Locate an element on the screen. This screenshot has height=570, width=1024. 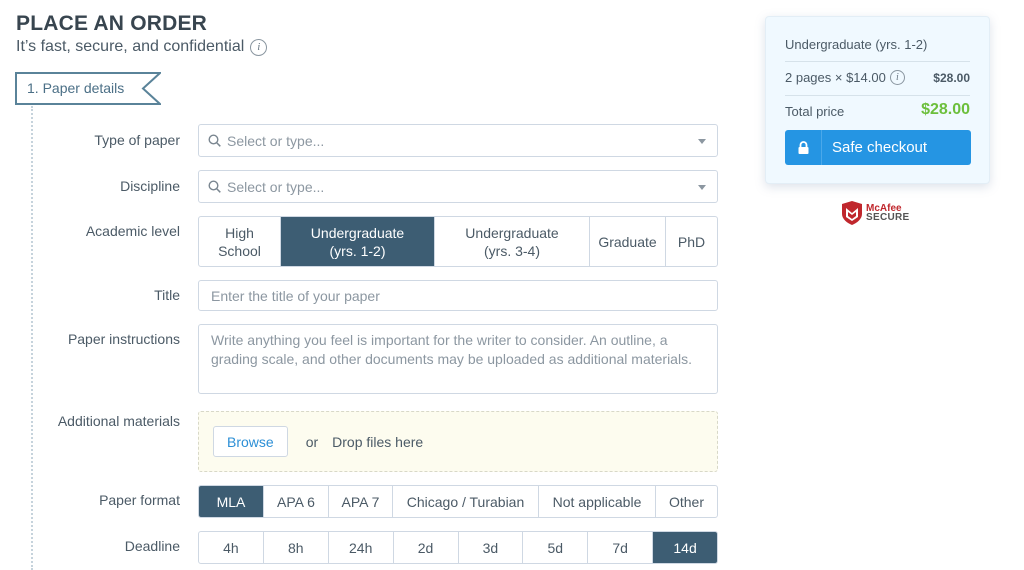
academic-level-option-undergrad-1-2: Undergraduate (yrs. 1-2) is located at coordinates (357, 241).